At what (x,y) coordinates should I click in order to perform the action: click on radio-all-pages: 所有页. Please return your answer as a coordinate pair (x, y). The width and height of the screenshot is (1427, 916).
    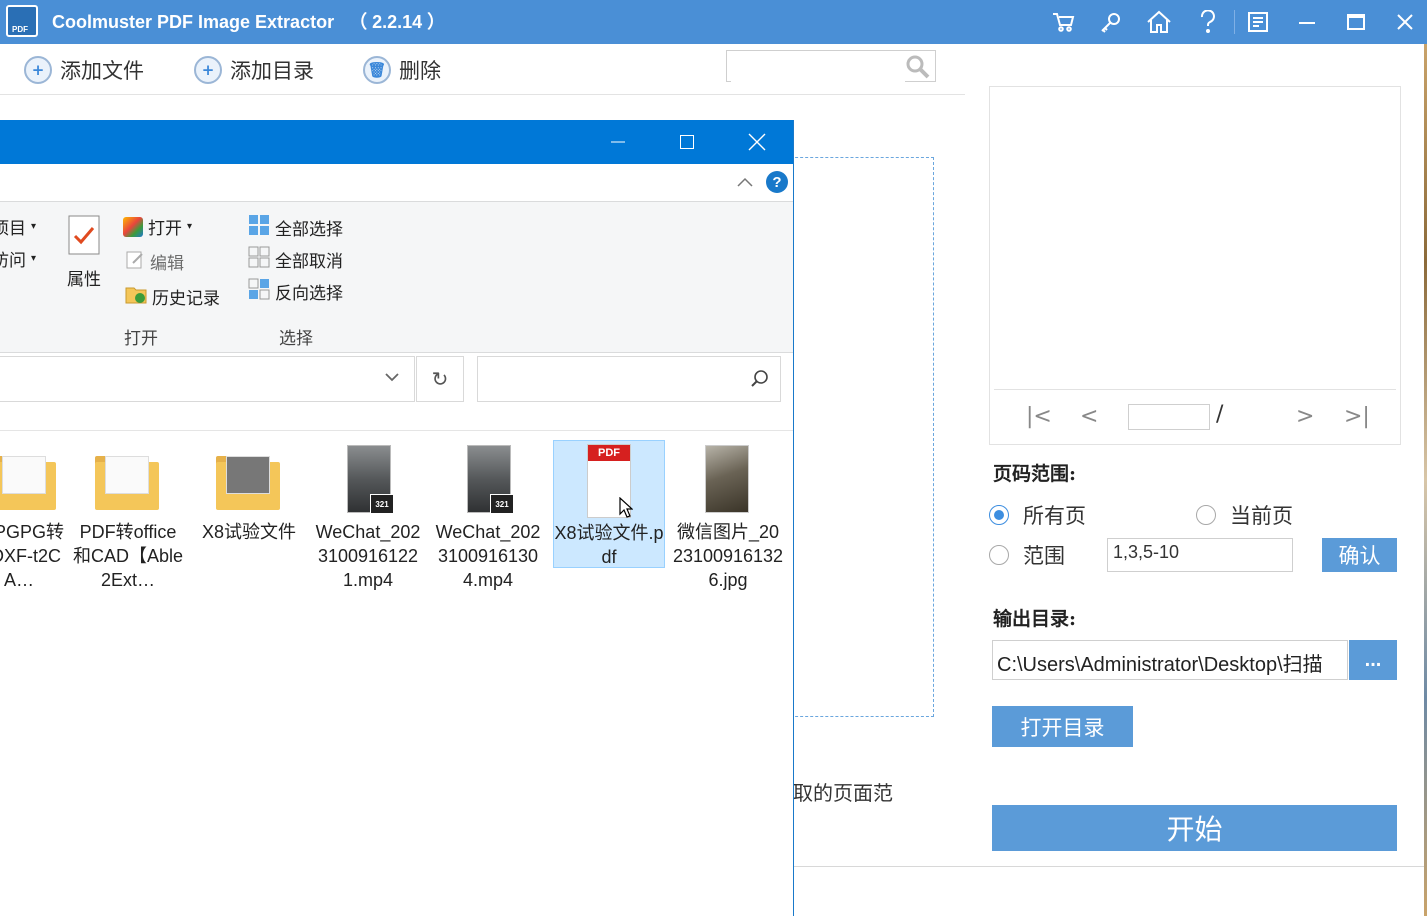
    Looking at the image, I should click on (1037, 515).